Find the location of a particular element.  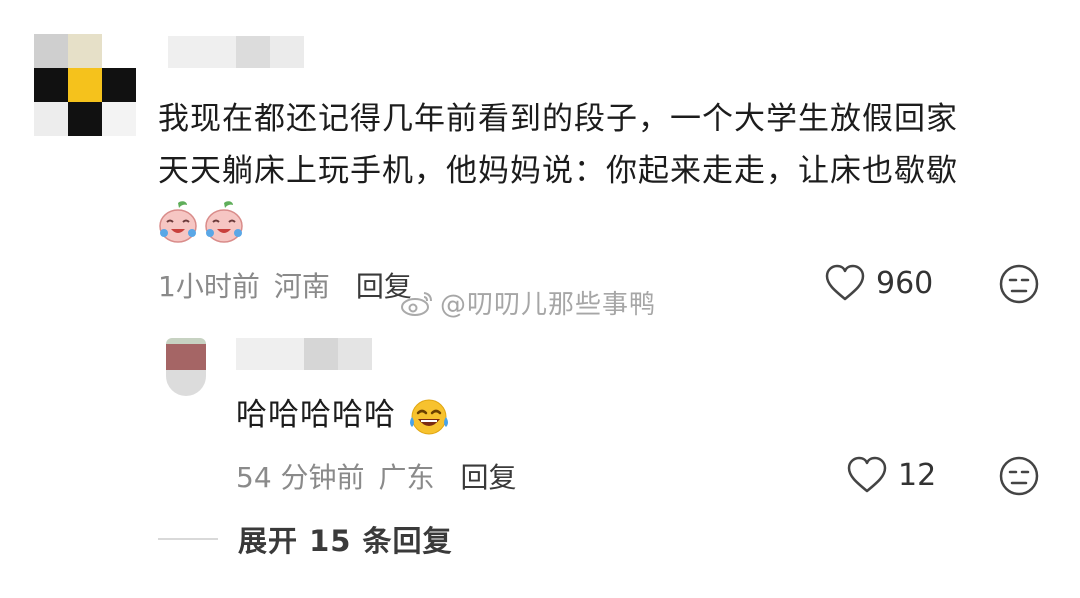

comment-like-button: 960 is located at coordinates (878, 283).